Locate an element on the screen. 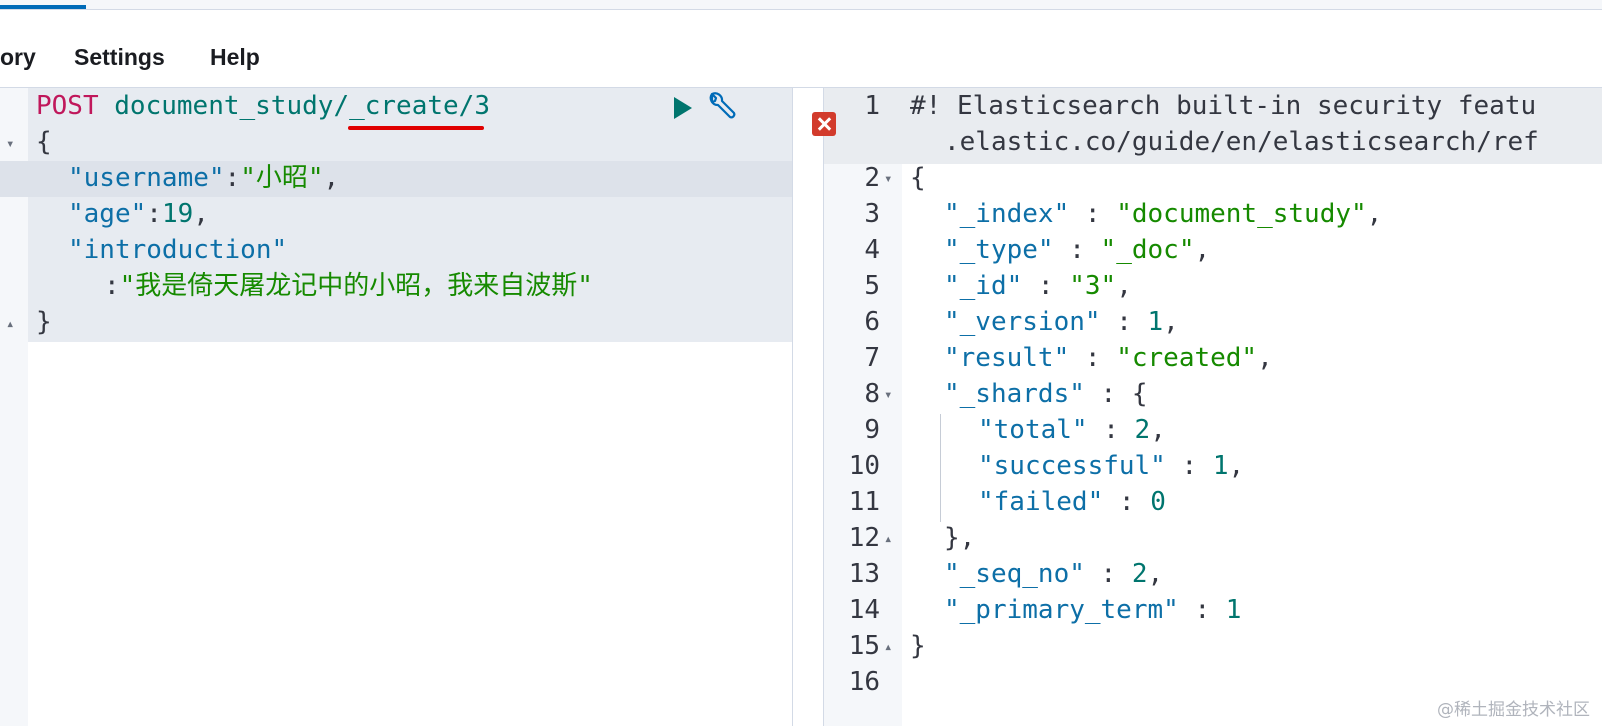  line-number: 8 is located at coordinates (872, 394).